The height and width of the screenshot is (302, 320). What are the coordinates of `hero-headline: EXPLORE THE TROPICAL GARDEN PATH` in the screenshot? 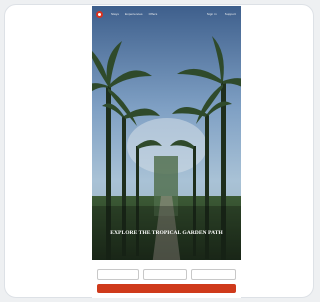 It's located at (166, 233).